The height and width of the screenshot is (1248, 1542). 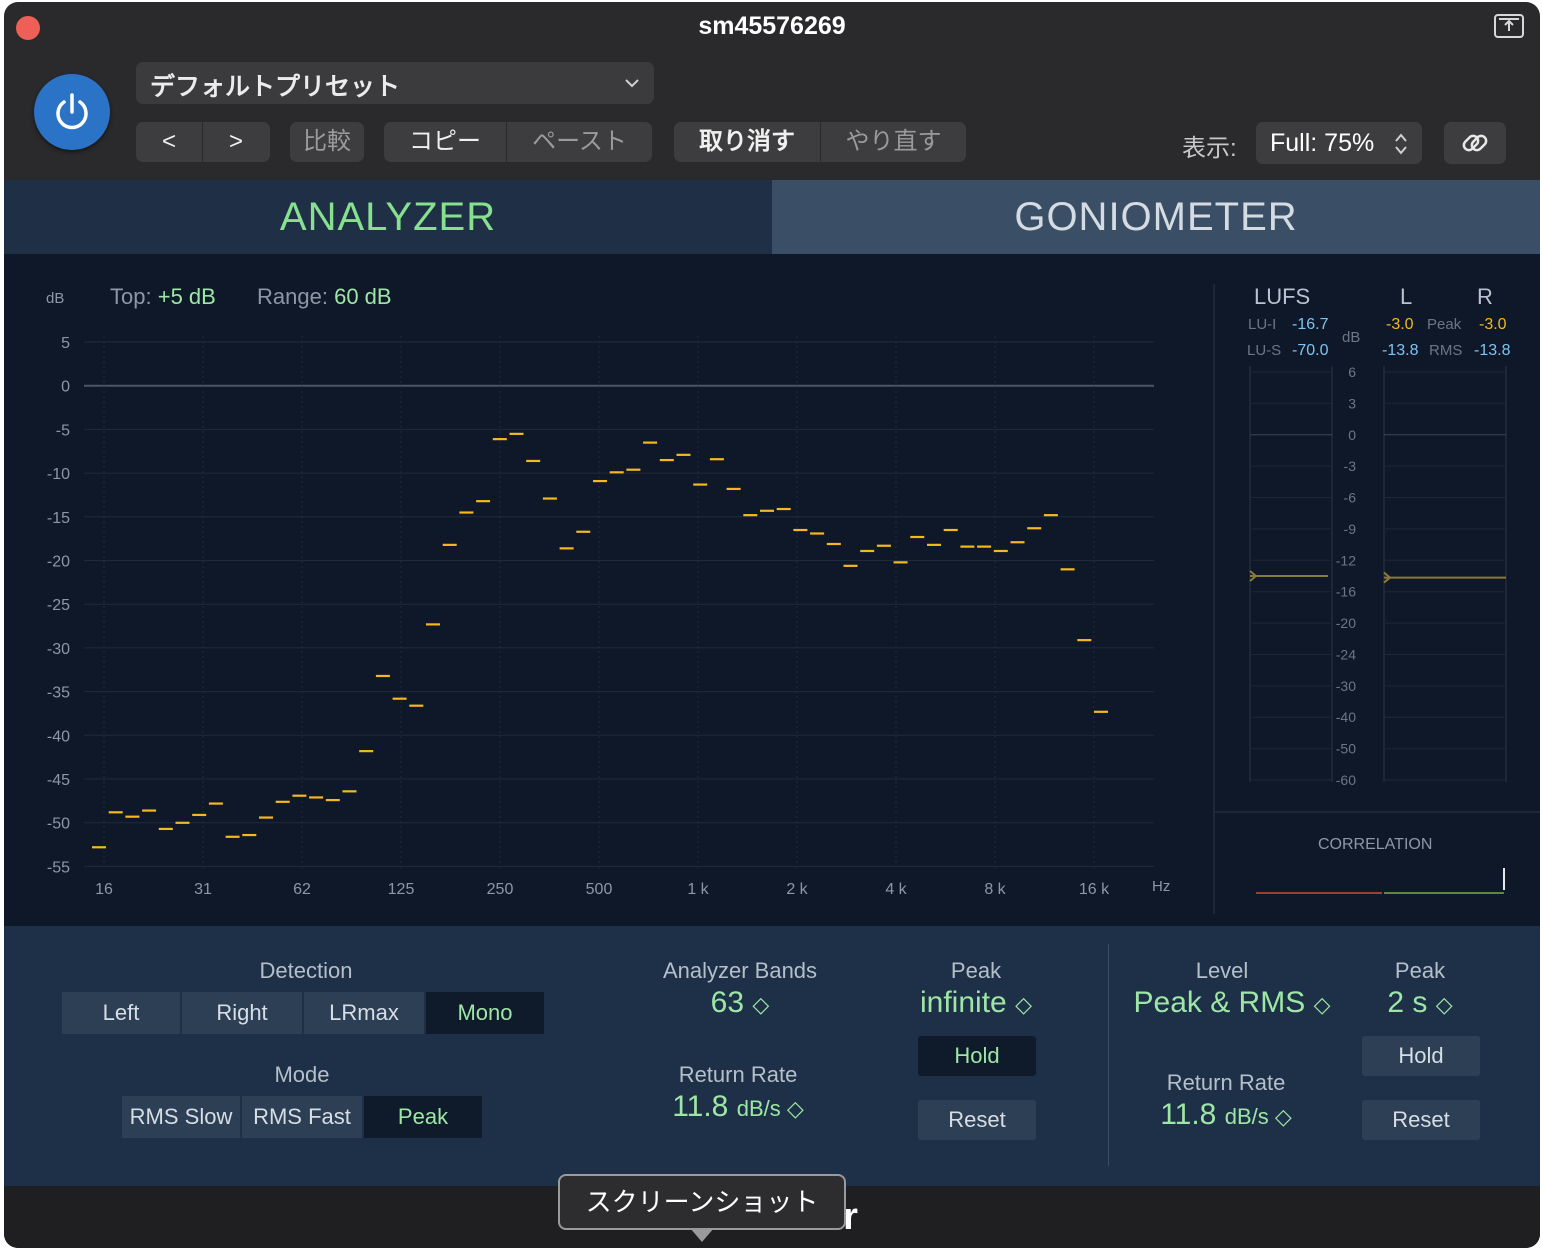 What do you see at coordinates (104, 889) in the screenshot?
I see `x-tick-label: 16` at bounding box center [104, 889].